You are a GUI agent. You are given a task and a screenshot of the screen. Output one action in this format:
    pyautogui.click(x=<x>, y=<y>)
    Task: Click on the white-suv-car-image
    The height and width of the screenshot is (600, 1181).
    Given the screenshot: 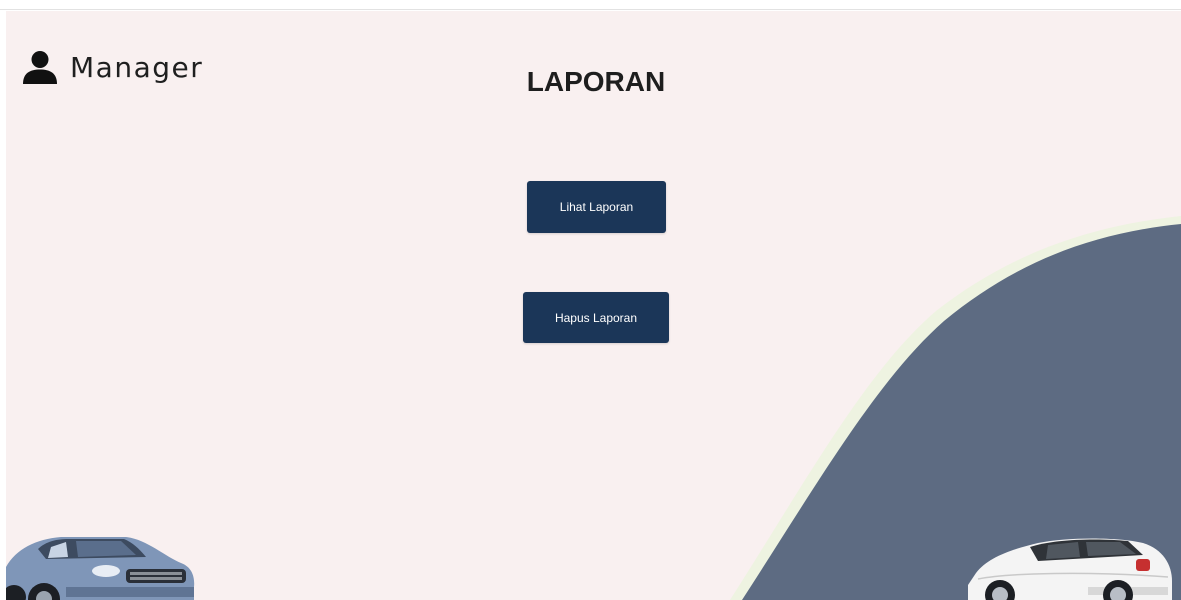 What is the action you would take?
    pyautogui.click(x=1070, y=569)
    